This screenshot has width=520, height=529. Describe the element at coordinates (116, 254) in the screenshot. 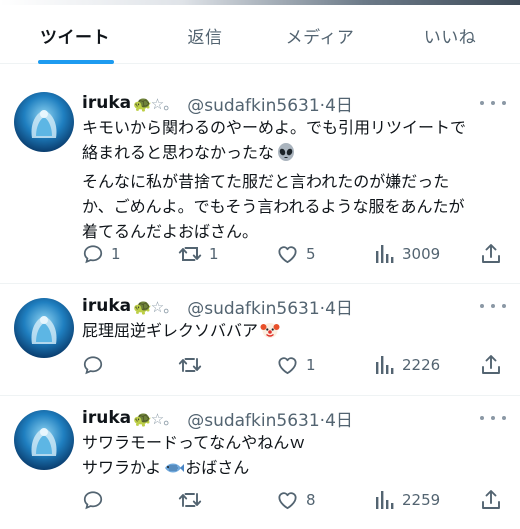

I see `reply-count: 1` at that location.